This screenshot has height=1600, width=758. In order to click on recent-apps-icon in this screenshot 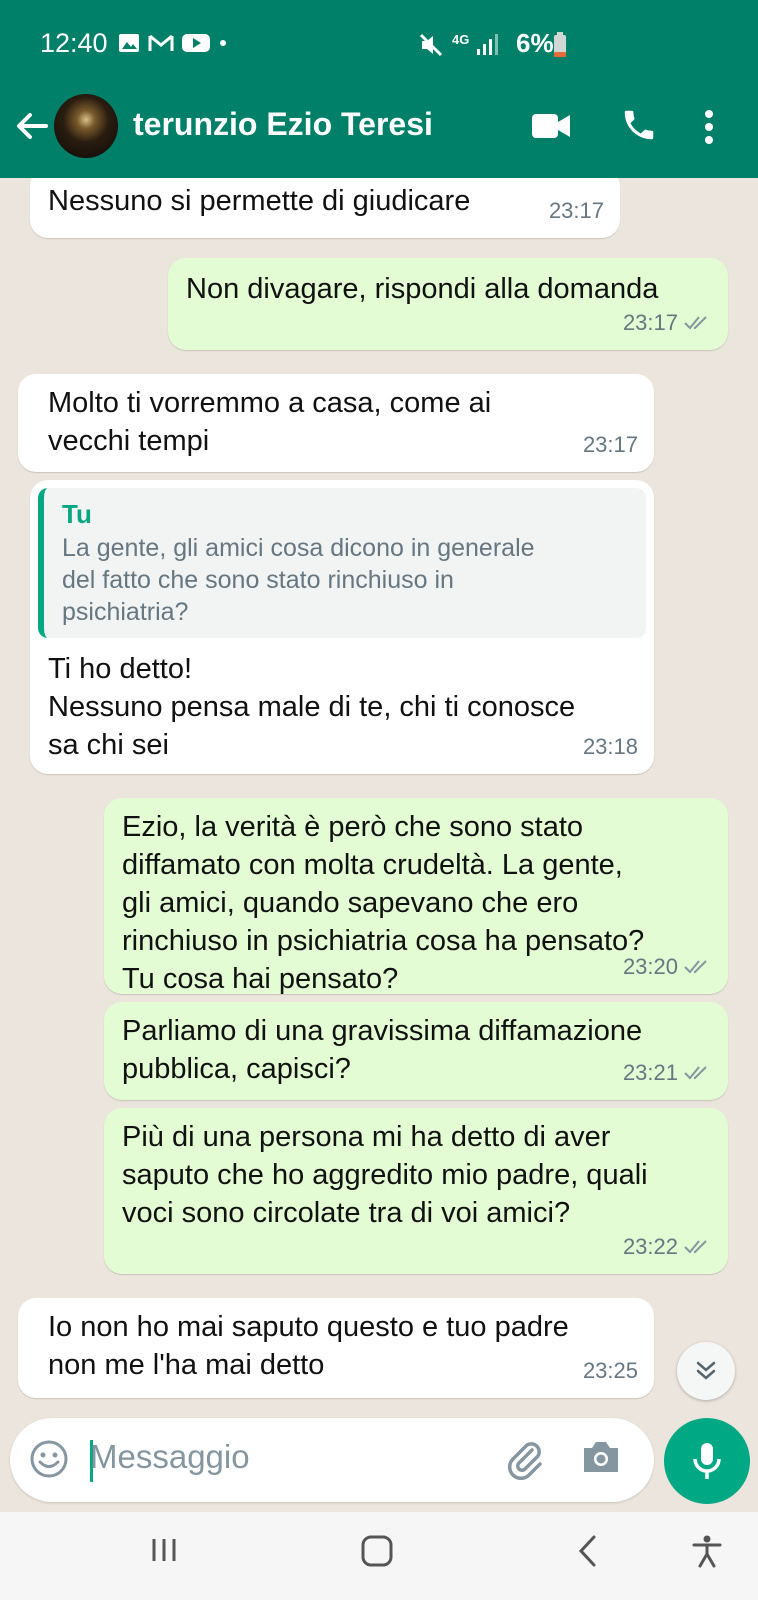, I will do `click(164, 1550)`.